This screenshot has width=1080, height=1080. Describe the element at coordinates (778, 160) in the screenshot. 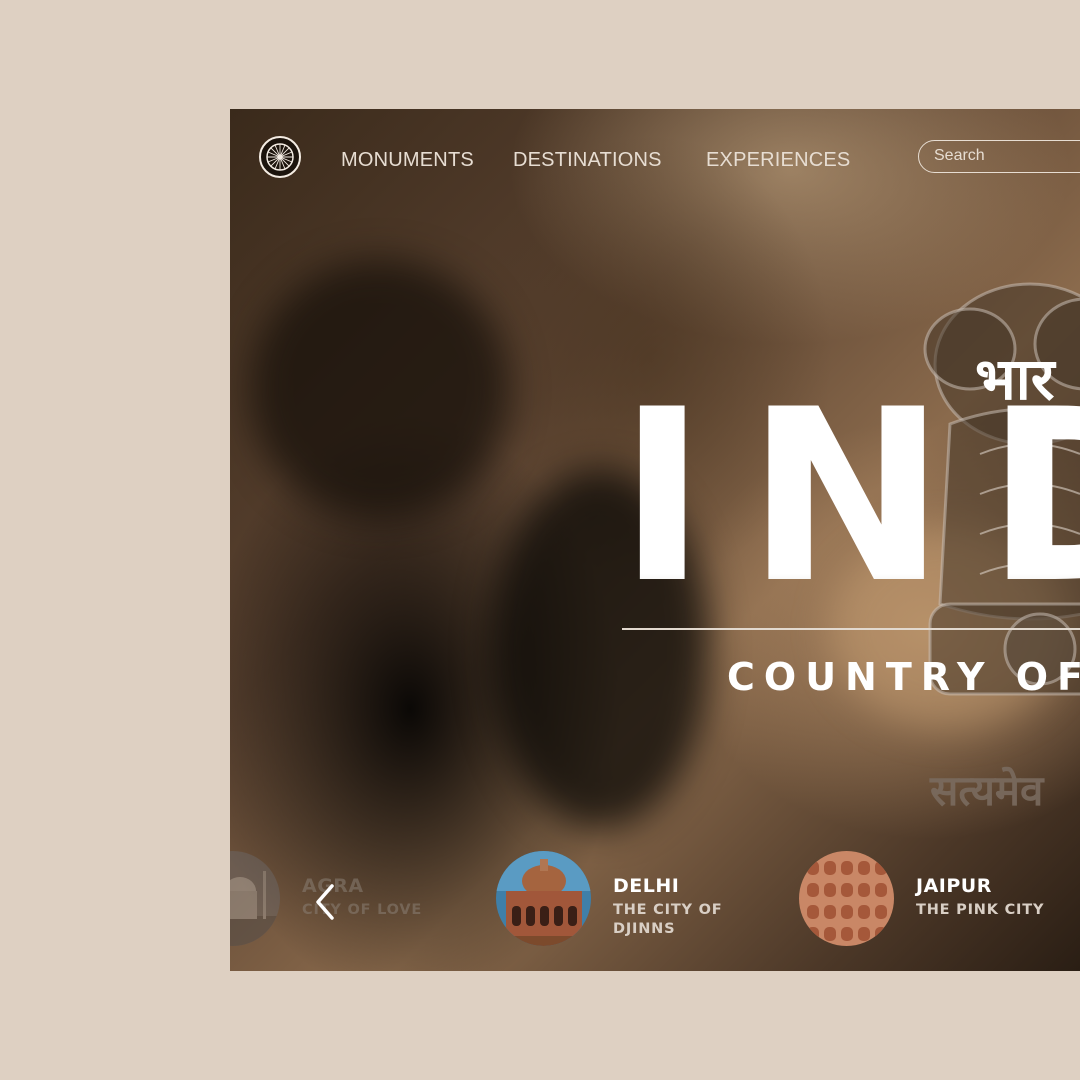

I see `nav-link-experiences: EXPERIENCES` at that location.